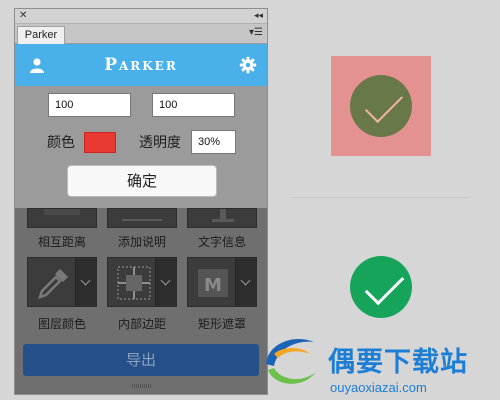  Describe the element at coordinates (213, 285) in the screenshot. I see `svg-text: M` at that location.